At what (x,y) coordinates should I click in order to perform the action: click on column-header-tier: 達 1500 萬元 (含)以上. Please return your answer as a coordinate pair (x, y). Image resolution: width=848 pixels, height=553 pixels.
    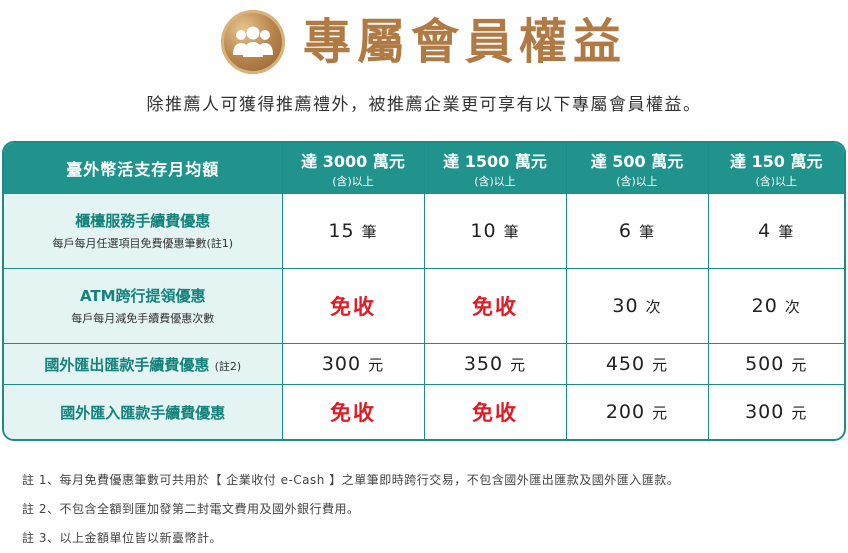
    Looking at the image, I should click on (495, 168).